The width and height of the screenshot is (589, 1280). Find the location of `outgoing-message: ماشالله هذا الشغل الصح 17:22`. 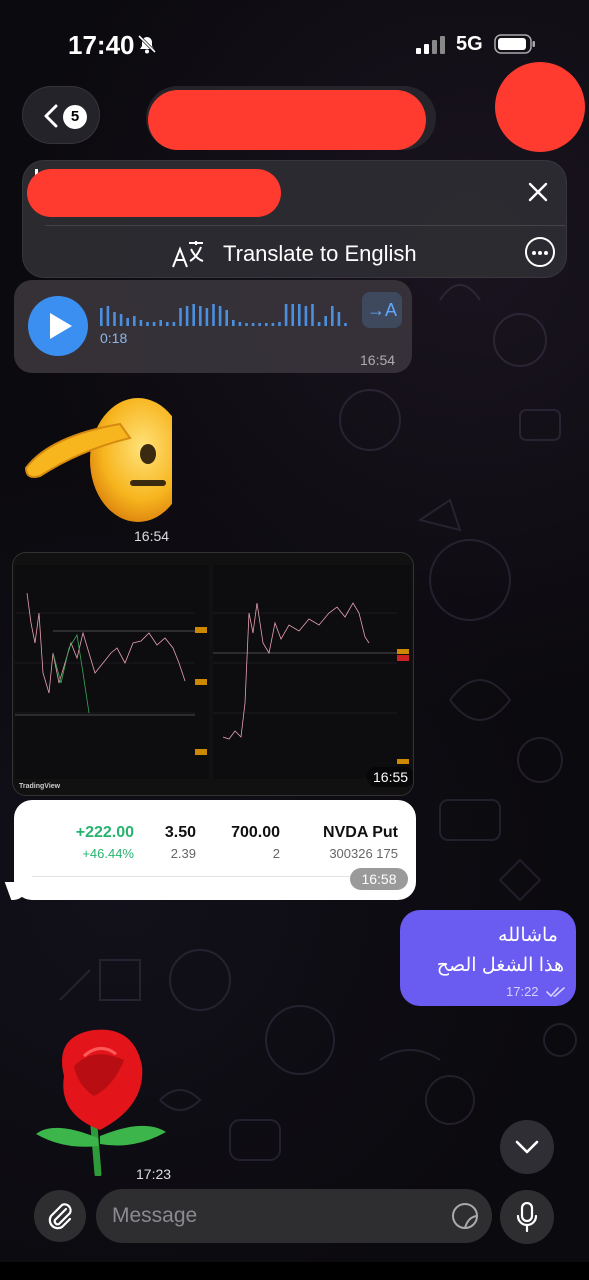

outgoing-message: ماشالله هذا الشغل الصح 17:22 is located at coordinates (488, 958).